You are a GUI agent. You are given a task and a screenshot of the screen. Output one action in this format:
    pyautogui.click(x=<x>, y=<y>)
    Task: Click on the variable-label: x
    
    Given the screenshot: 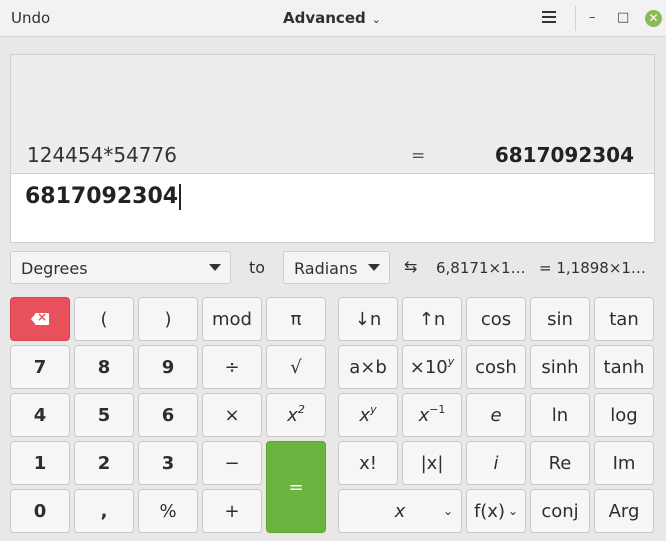 What is the action you would take?
    pyautogui.click(x=400, y=511)
    